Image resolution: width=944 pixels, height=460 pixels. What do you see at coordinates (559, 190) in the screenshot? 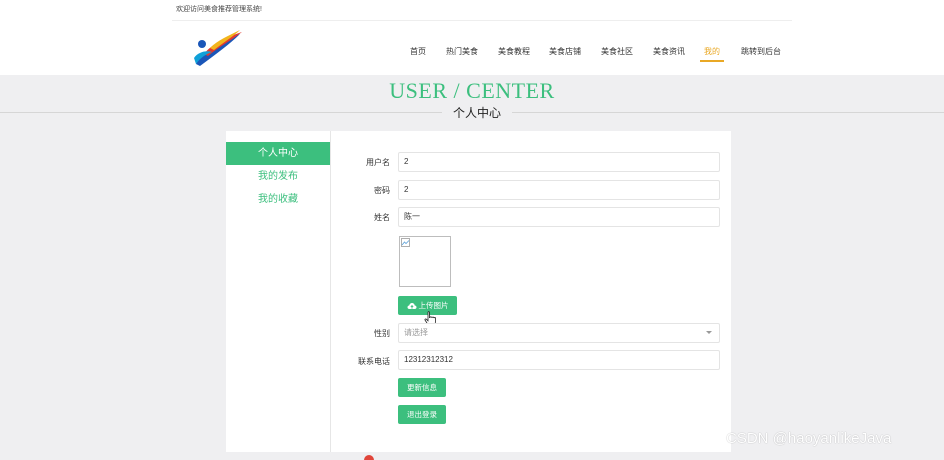
I see `password-field: 2` at bounding box center [559, 190].